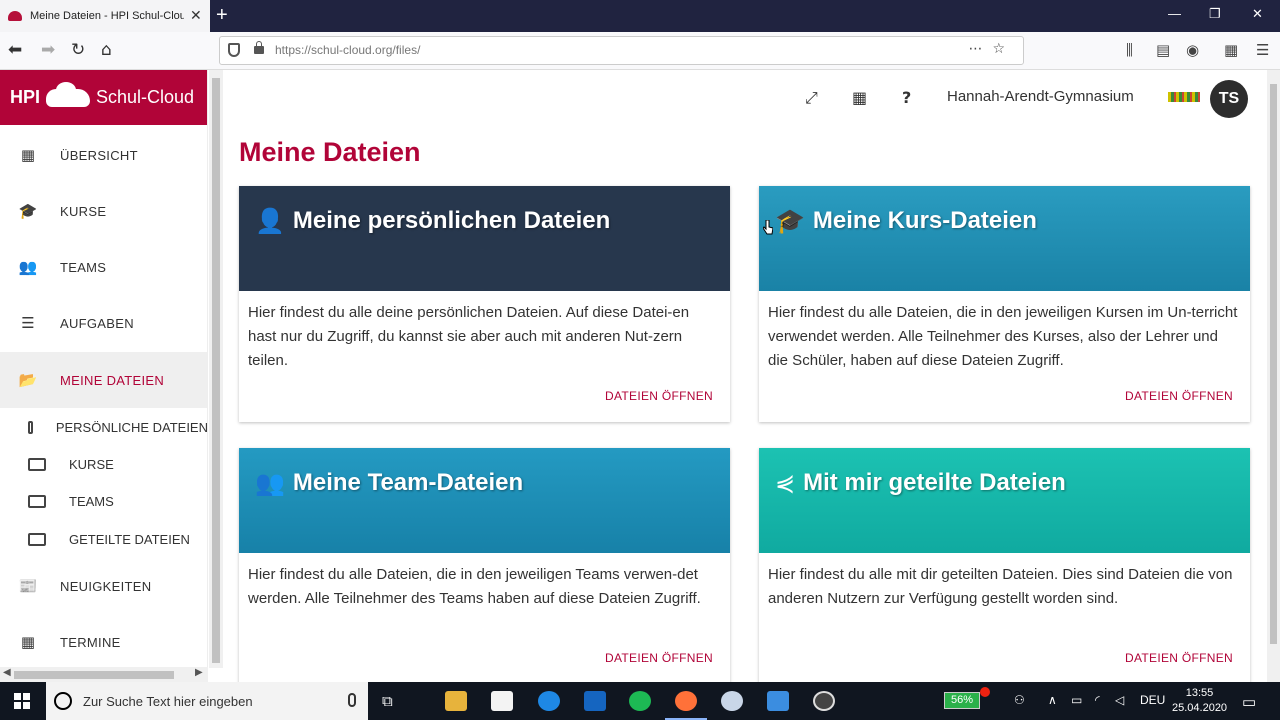 The width and height of the screenshot is (1280, 720). I want to click on sidebar-item-meine-dateien: 📂 MEINE DATEIEN, so click(103, 380).